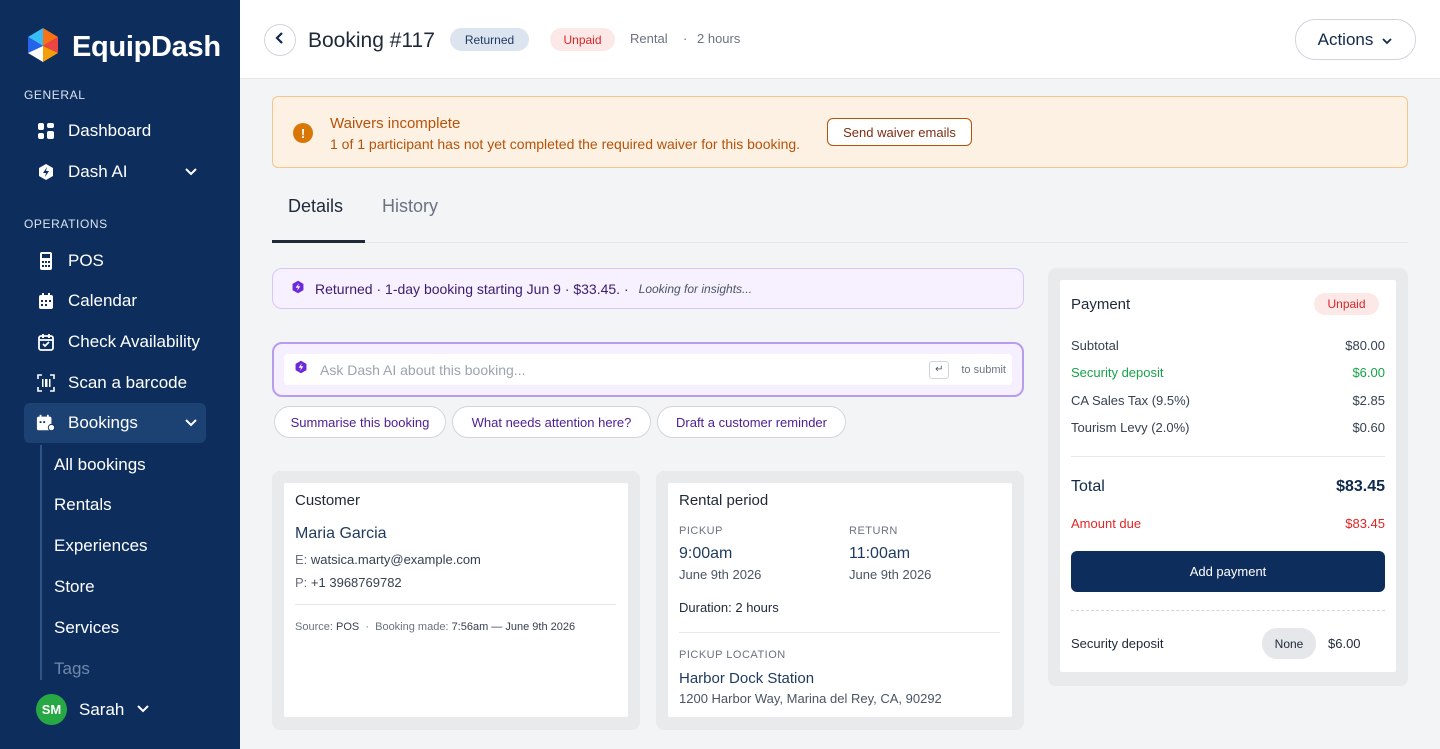  I want to click on customer-phone: +1 3968769782, so click(356, 582).